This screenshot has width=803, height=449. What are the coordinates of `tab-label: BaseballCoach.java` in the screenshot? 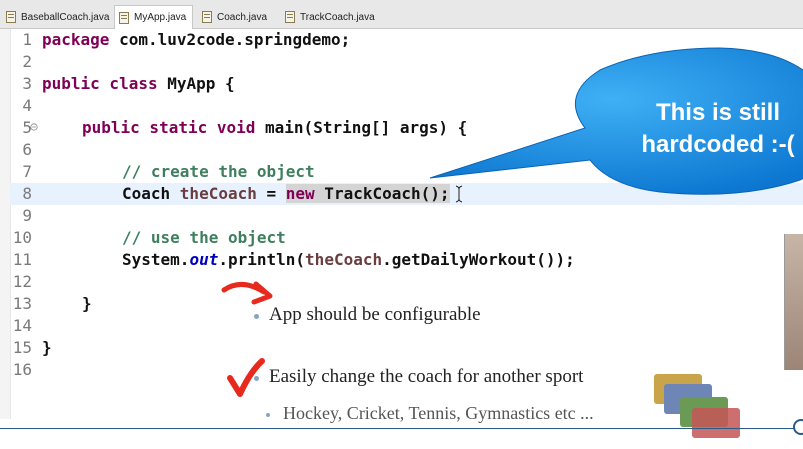 It's located at (65, 17).